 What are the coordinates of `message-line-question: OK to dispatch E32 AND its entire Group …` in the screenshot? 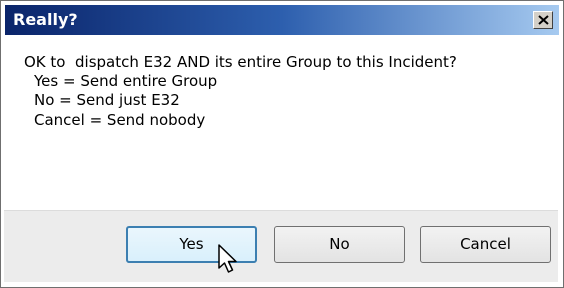 It's located at (240, 62).